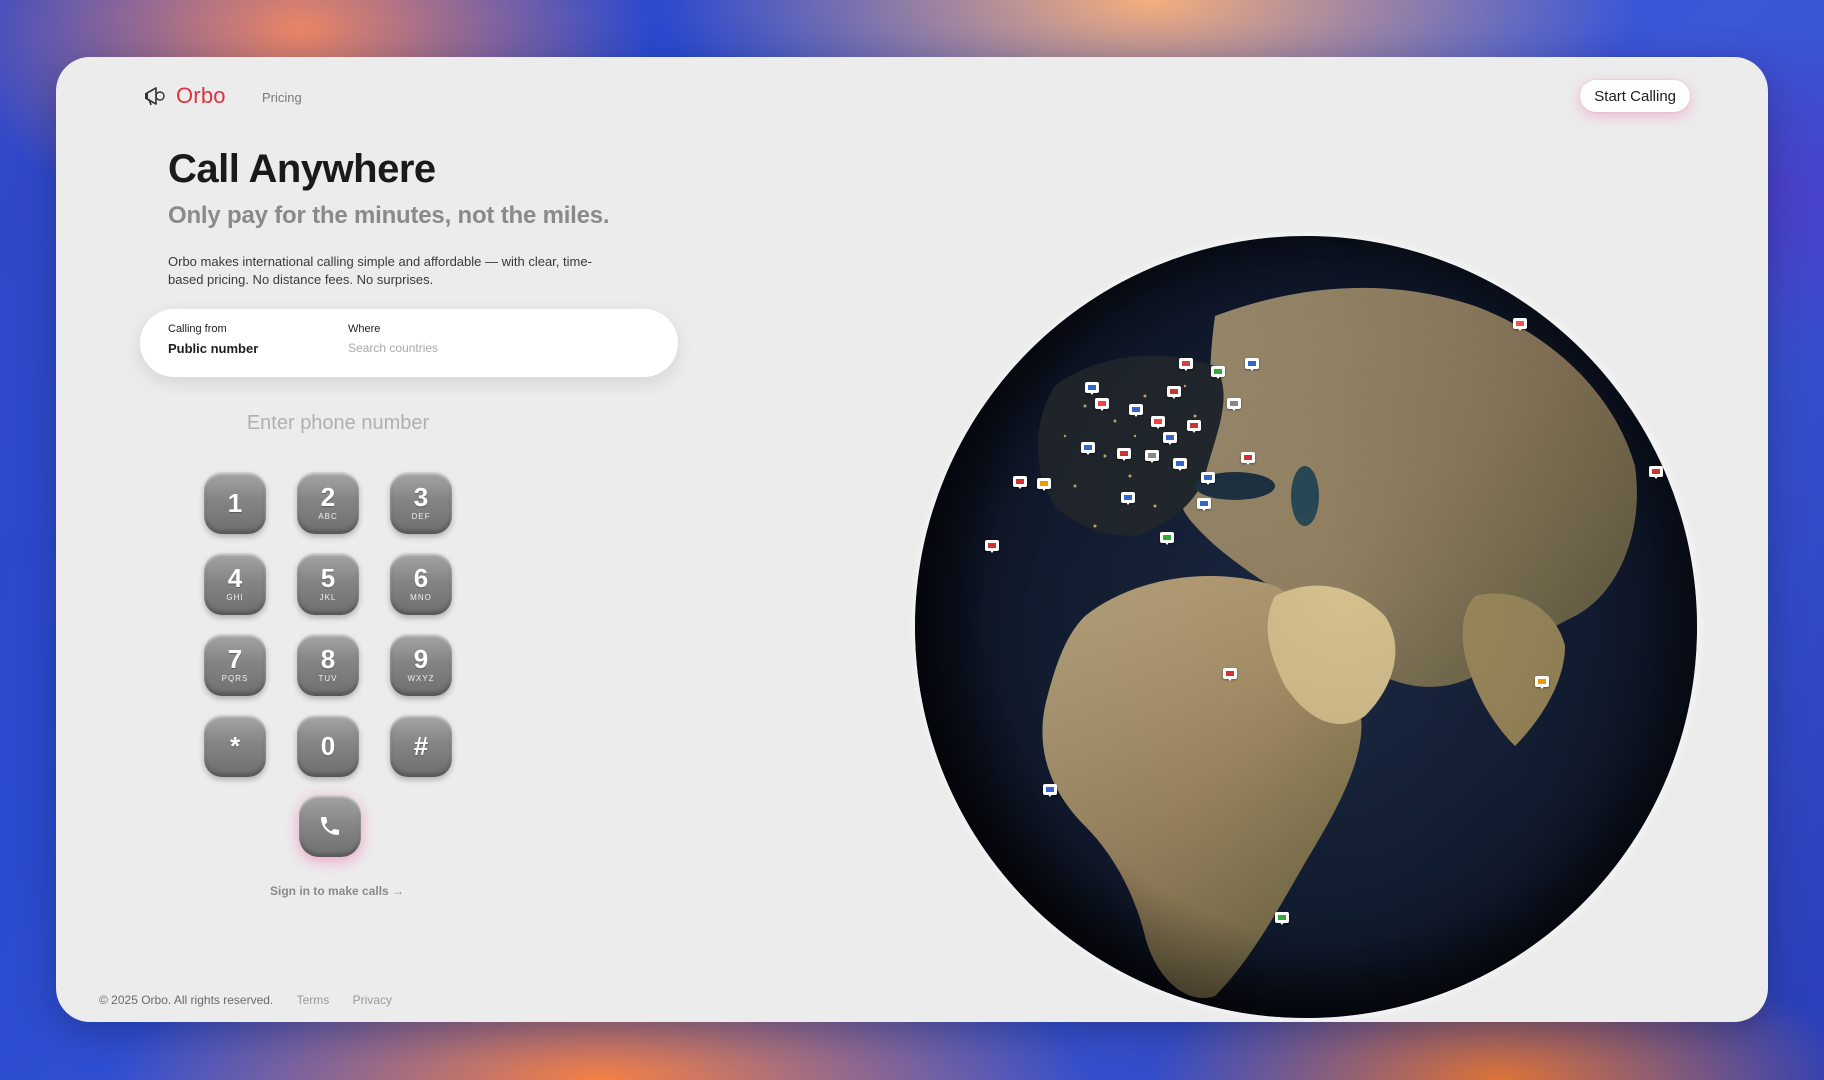 This screenshot has width=1824, height=1080. What do you see at coordinates (364, 329) in the screenshot?
I see `where-label: Where` at bounding box center [364, 329].